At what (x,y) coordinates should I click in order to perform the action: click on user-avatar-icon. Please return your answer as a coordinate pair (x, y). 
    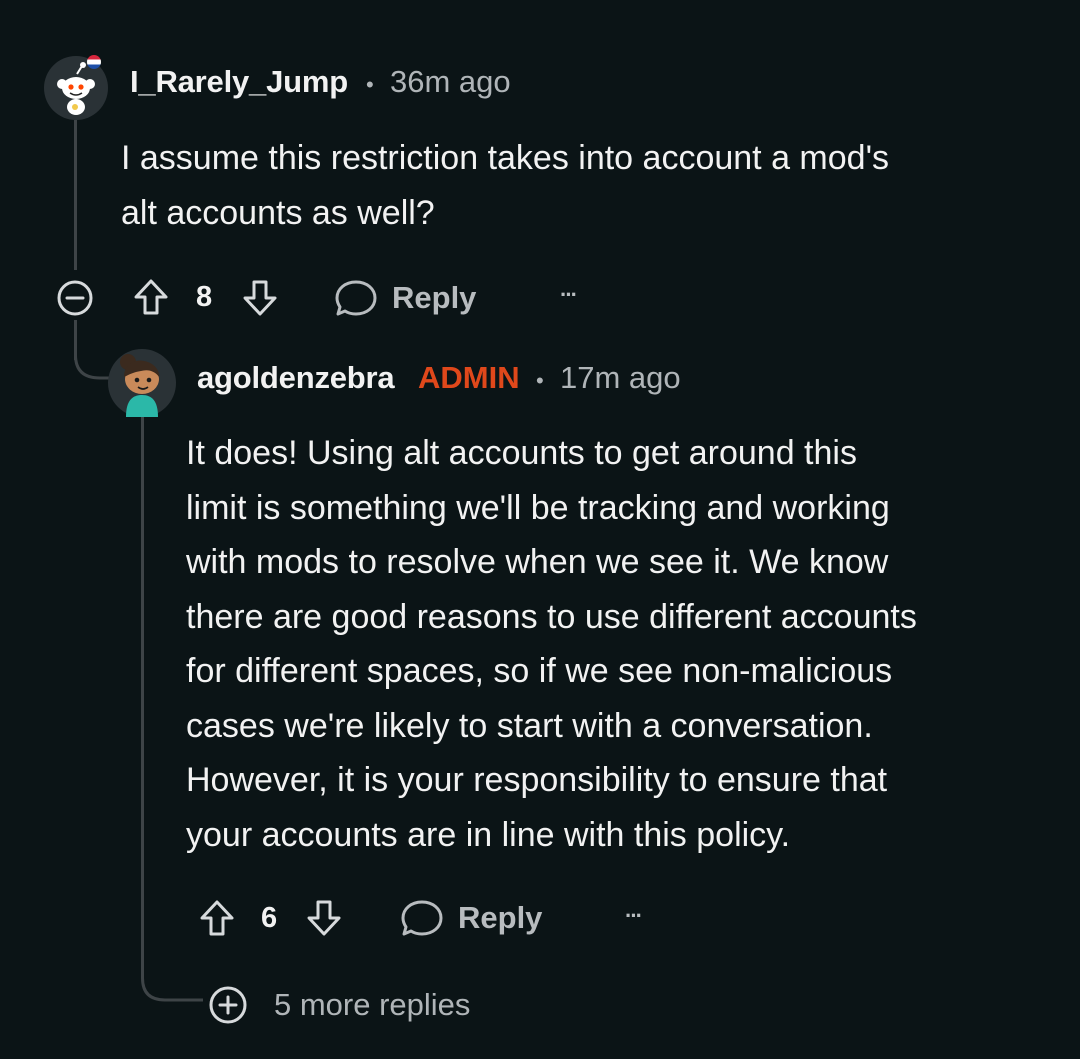
    Looking at the image, I should click on (142, 383).